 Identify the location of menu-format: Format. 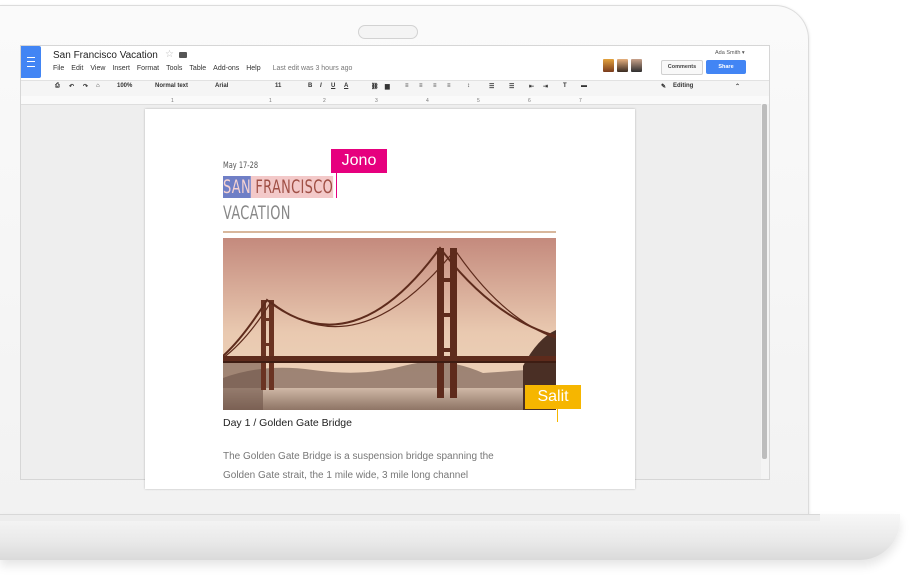
(148, 68).